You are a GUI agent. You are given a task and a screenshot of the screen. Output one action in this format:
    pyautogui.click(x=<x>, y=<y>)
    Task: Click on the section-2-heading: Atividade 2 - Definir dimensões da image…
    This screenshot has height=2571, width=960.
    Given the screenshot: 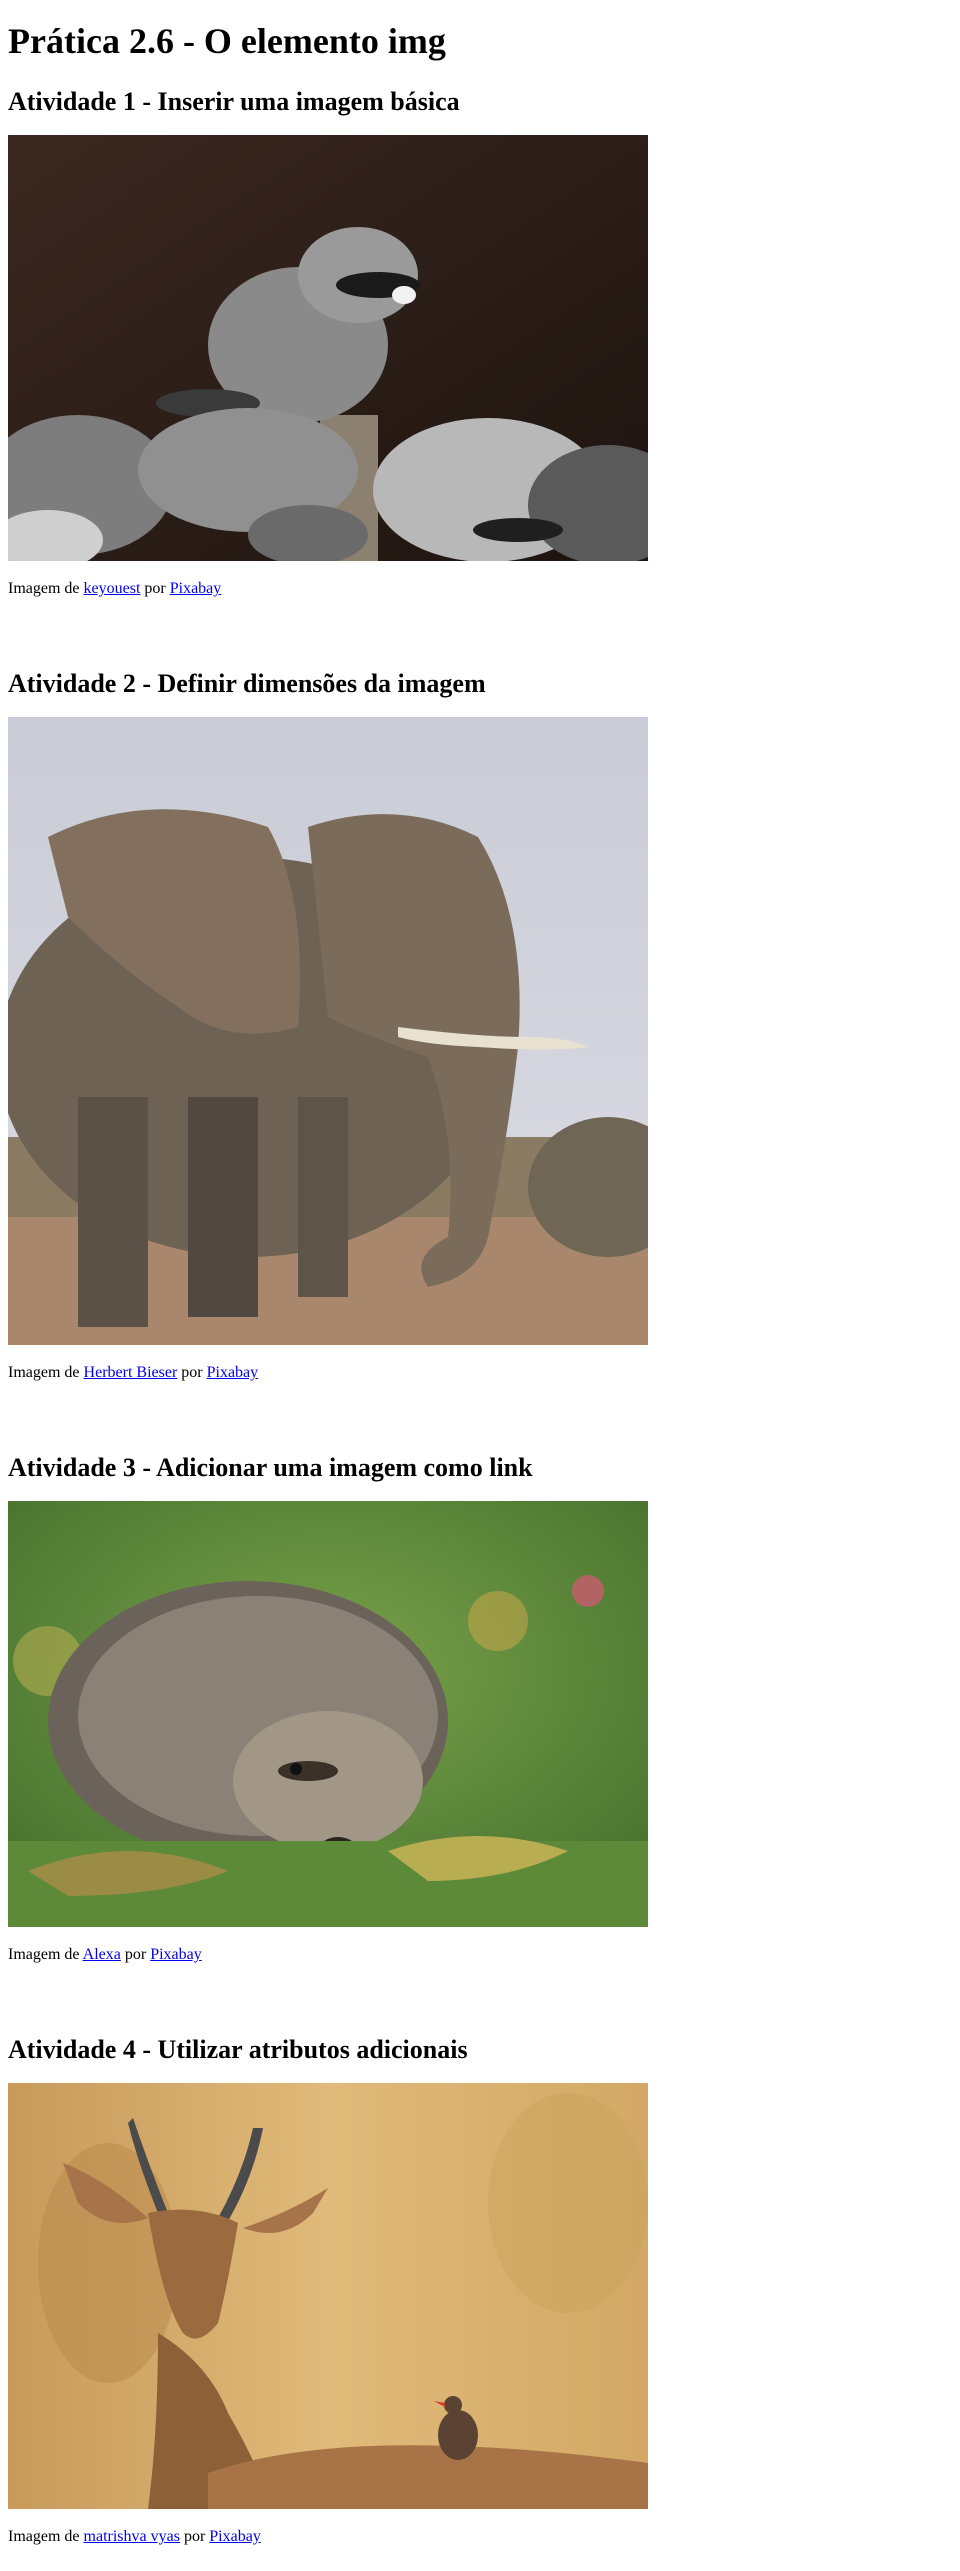 What is the action you would take?
    pyautogui.click(x=247, y=683)
    